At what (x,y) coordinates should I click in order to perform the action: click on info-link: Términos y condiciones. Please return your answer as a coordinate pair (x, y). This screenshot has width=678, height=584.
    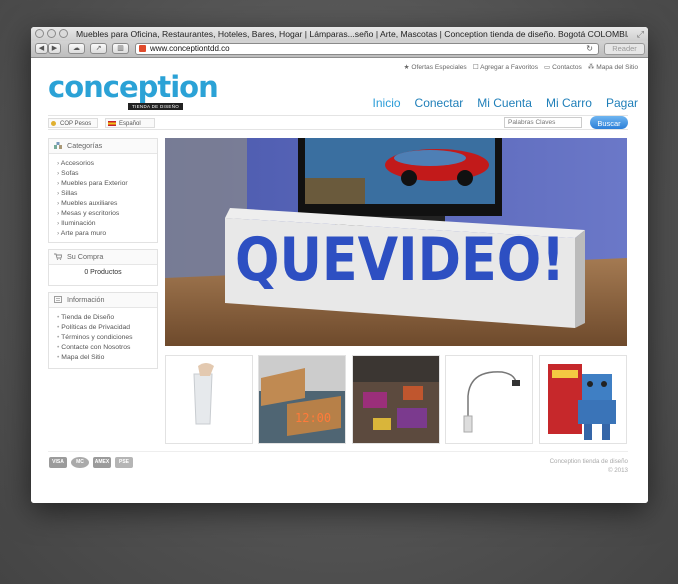
    Looking at the image, I should click on (107, 338).